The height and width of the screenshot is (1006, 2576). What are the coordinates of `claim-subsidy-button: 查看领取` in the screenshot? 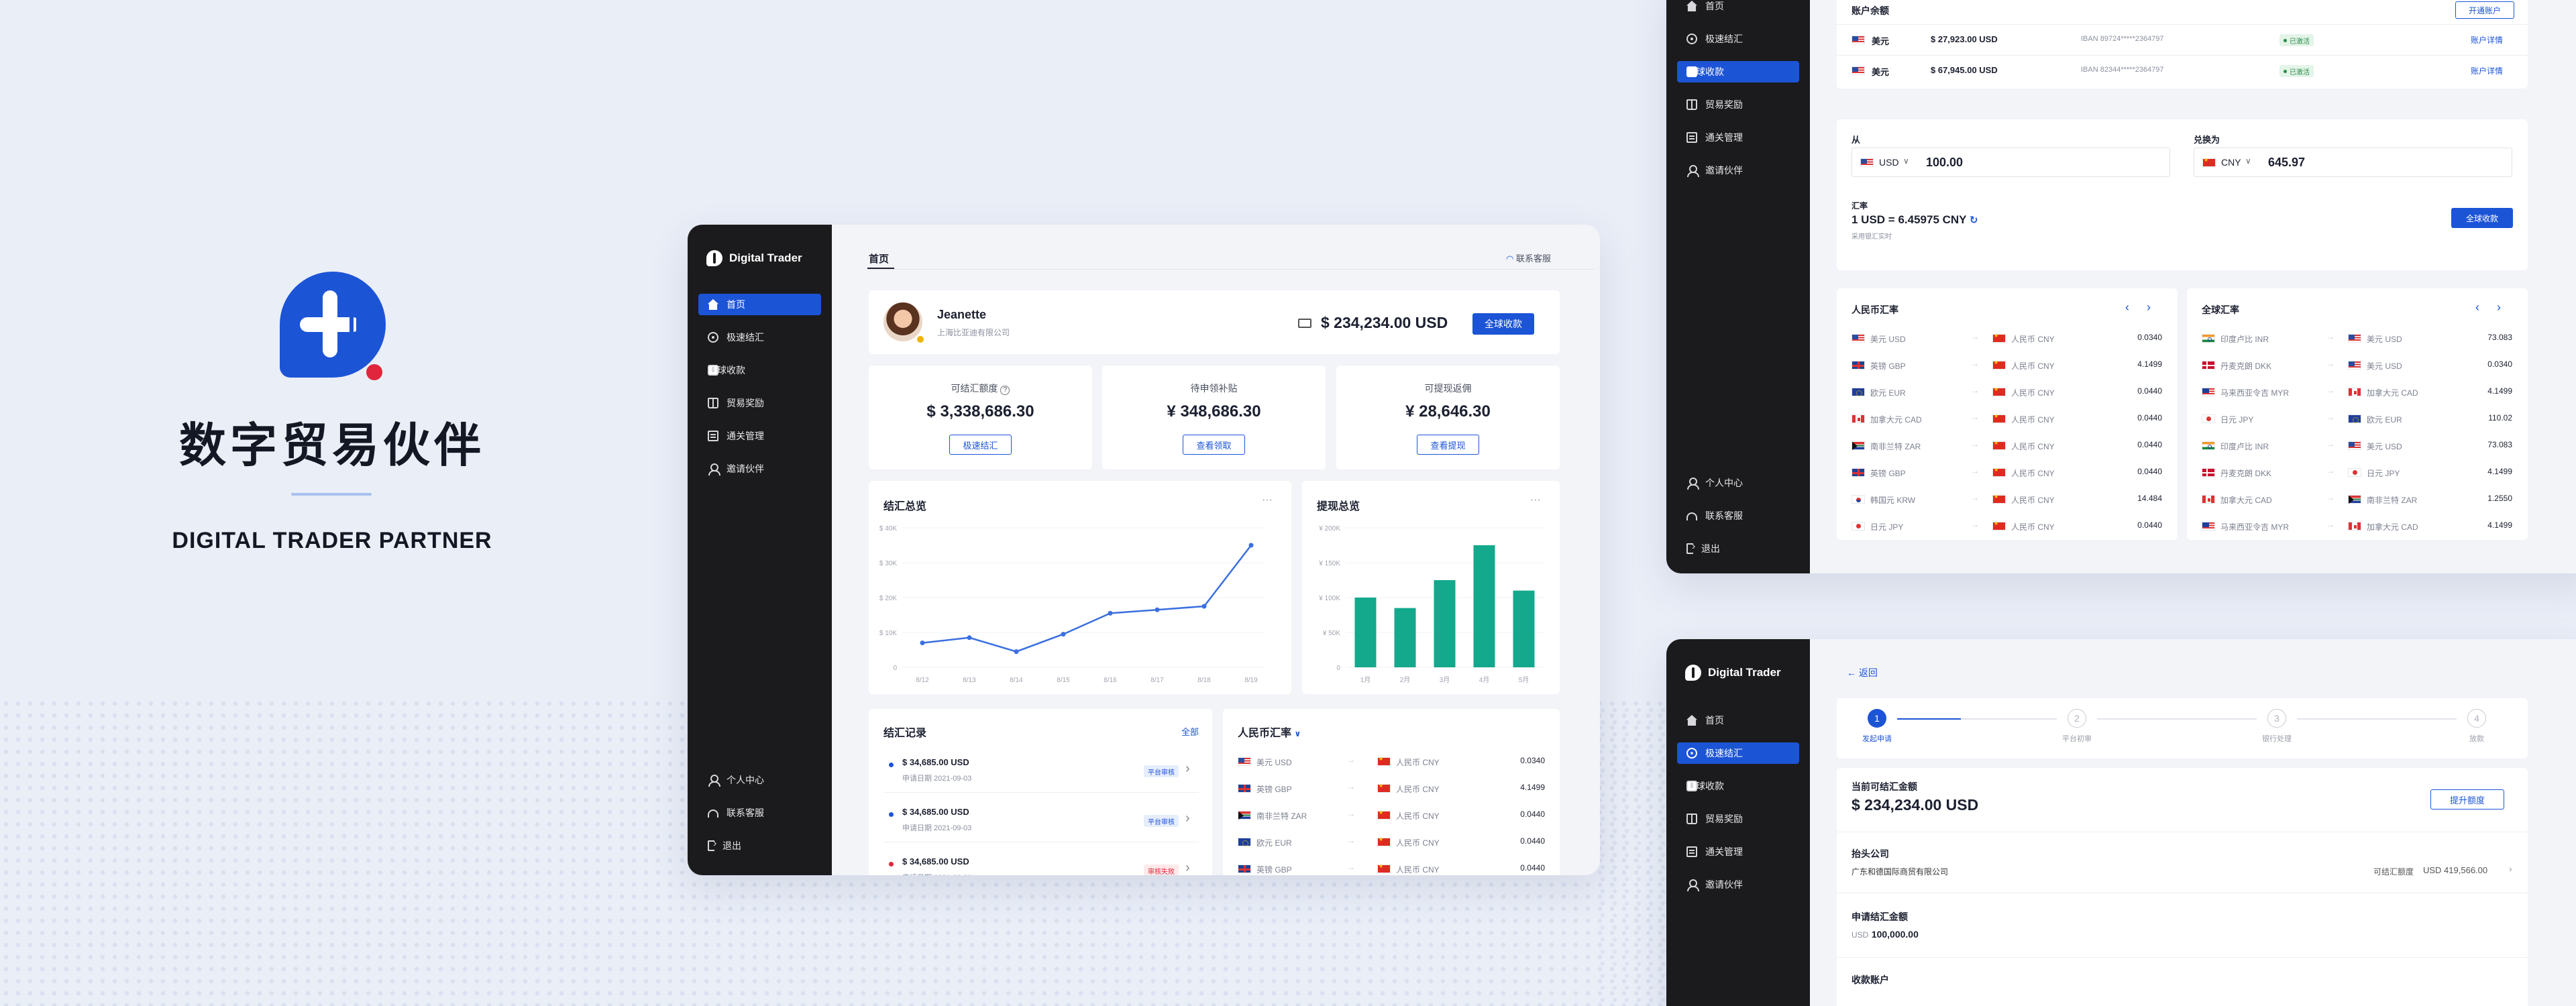 It's located at (1214, 445).